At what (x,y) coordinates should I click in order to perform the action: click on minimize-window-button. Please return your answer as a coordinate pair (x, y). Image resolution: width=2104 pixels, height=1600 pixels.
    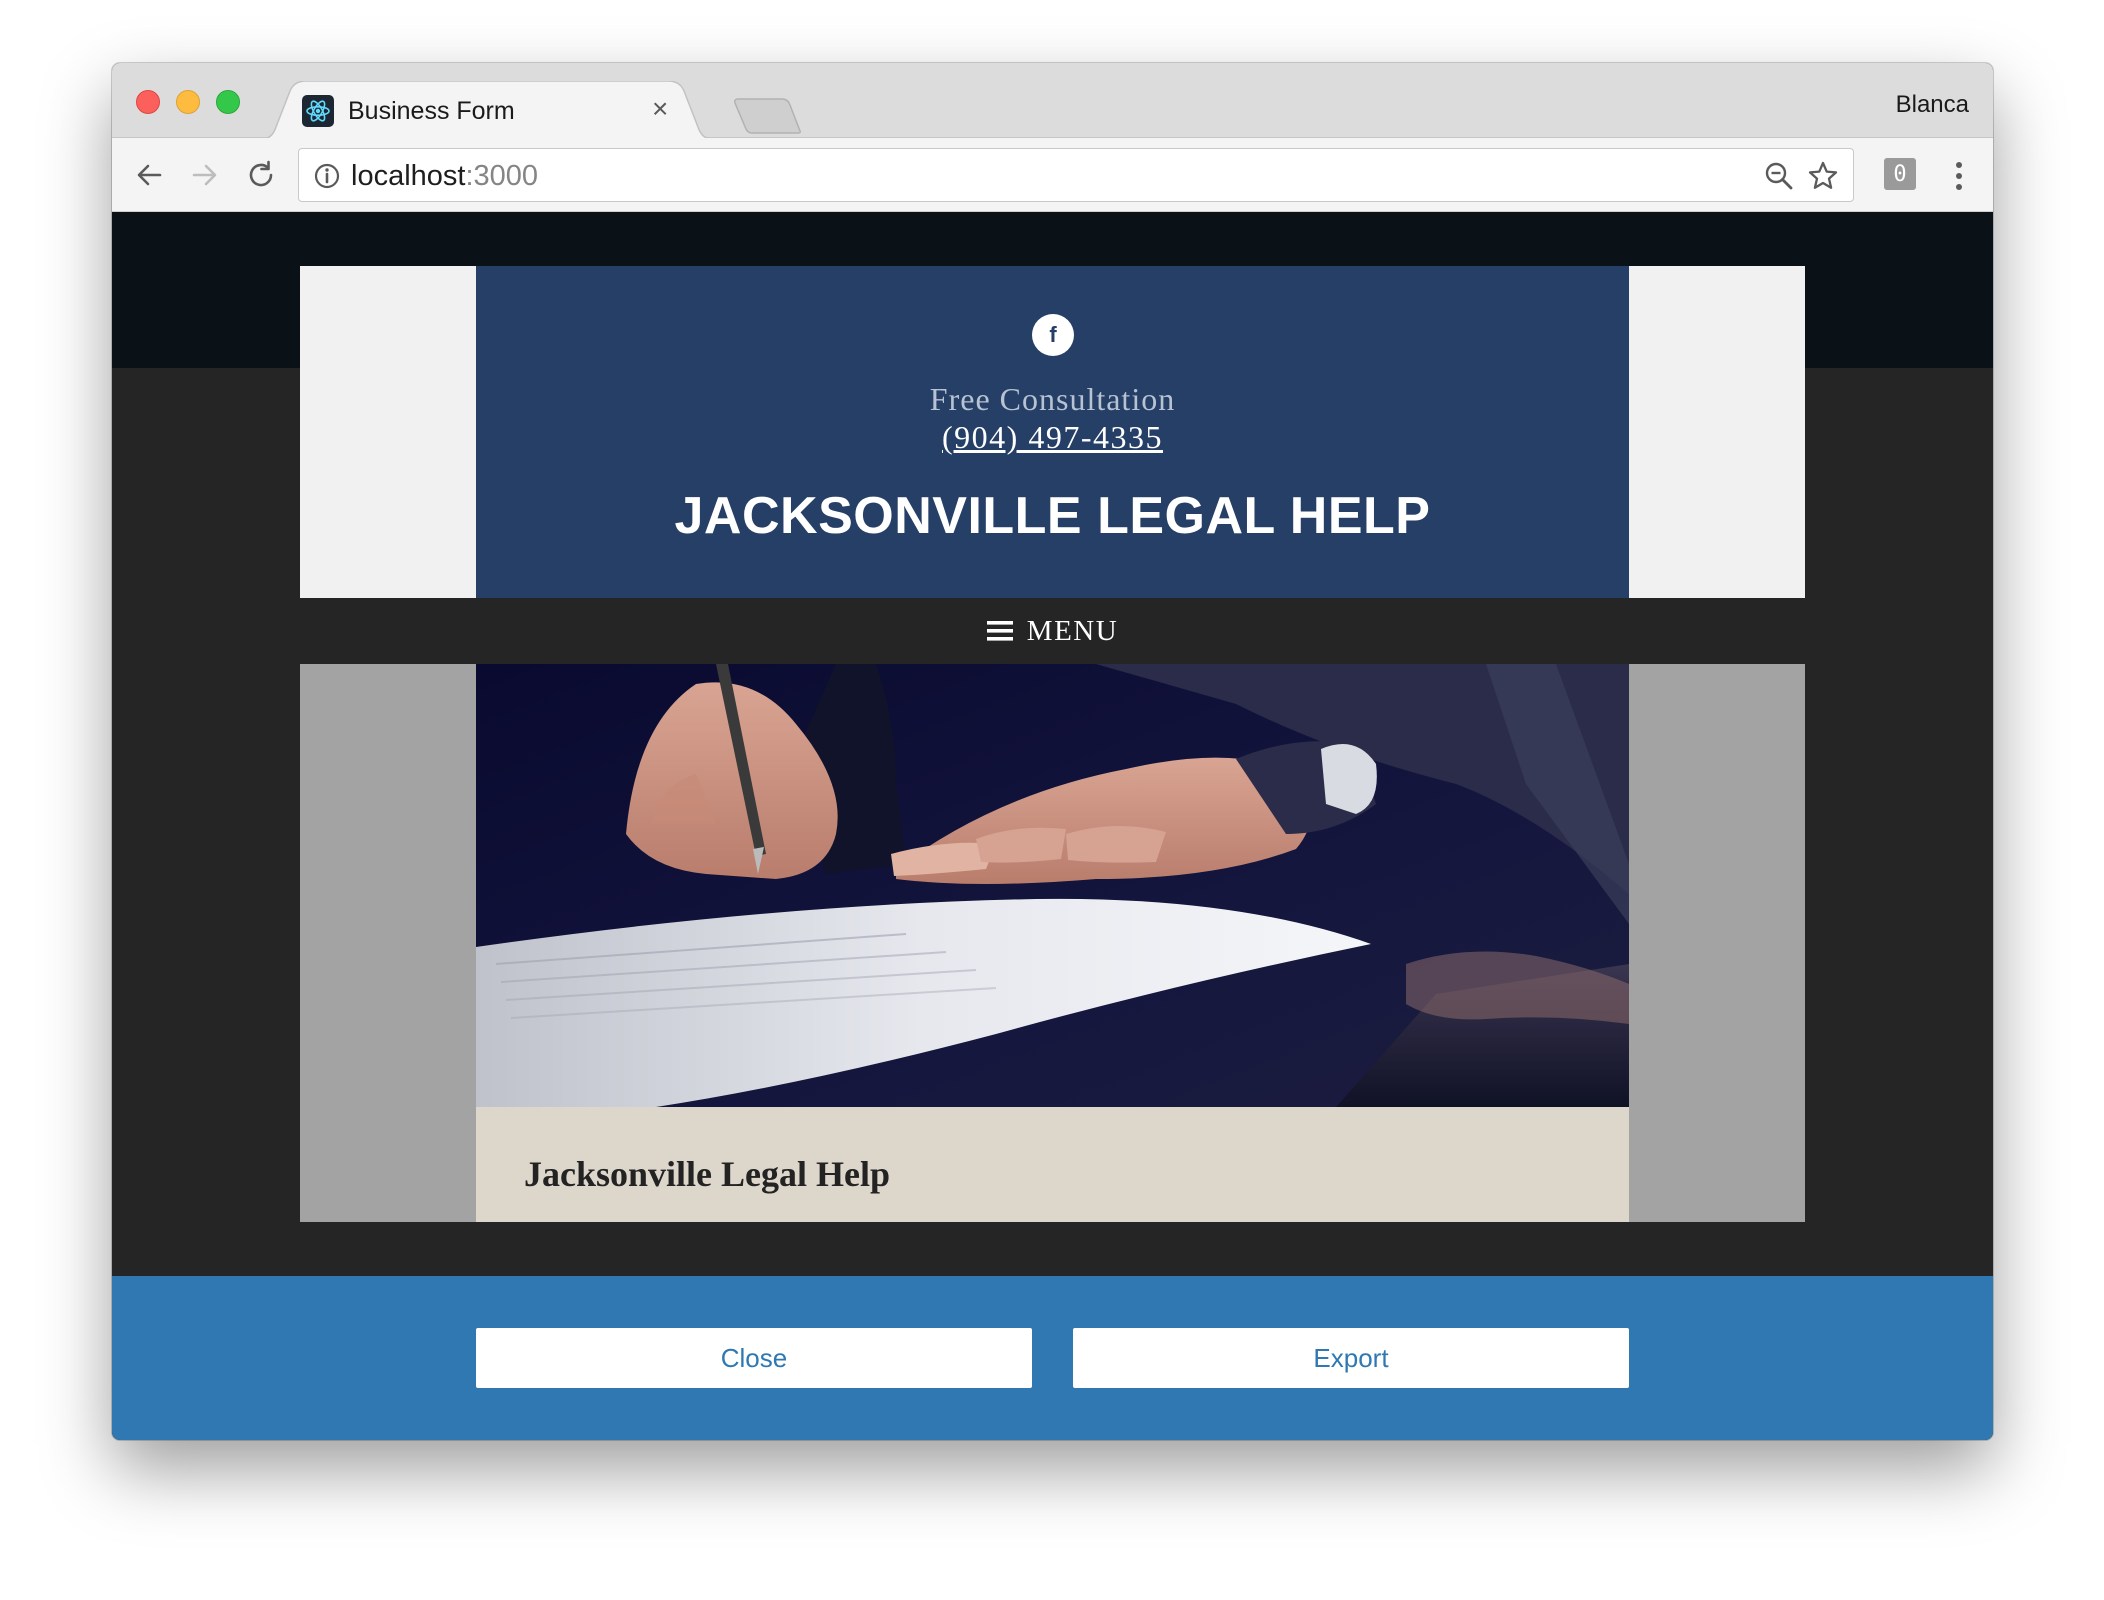
    Looking at the image, I should click on (188, 102).